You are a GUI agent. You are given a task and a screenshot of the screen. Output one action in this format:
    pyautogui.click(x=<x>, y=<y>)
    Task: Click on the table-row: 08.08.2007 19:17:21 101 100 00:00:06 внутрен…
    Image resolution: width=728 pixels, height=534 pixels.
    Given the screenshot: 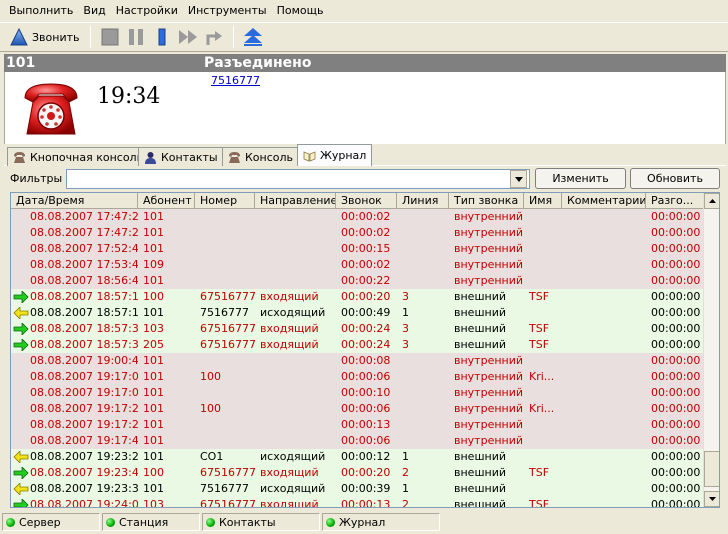 What is the action you would take?
    pyautogui.click(x=357, y=409)
    